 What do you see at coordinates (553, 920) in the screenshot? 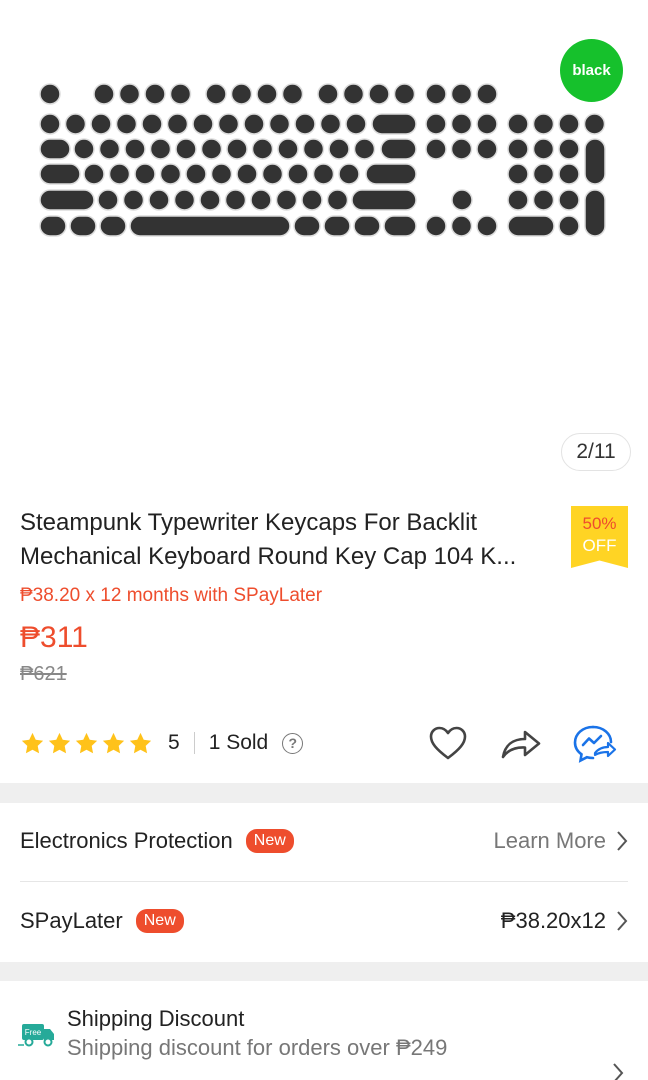
I see `spaylater-value: ₱38.20x12` at bounding box center [553, 920].